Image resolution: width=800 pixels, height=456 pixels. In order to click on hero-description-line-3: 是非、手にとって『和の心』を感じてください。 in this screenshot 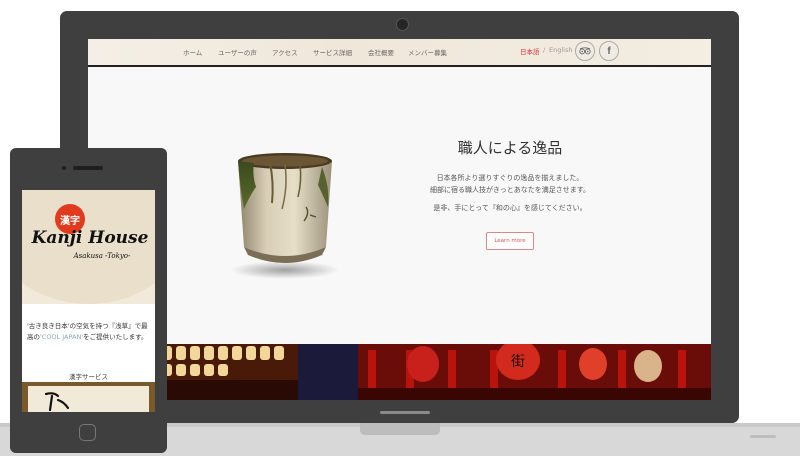, I will do `click(510, 208)`.